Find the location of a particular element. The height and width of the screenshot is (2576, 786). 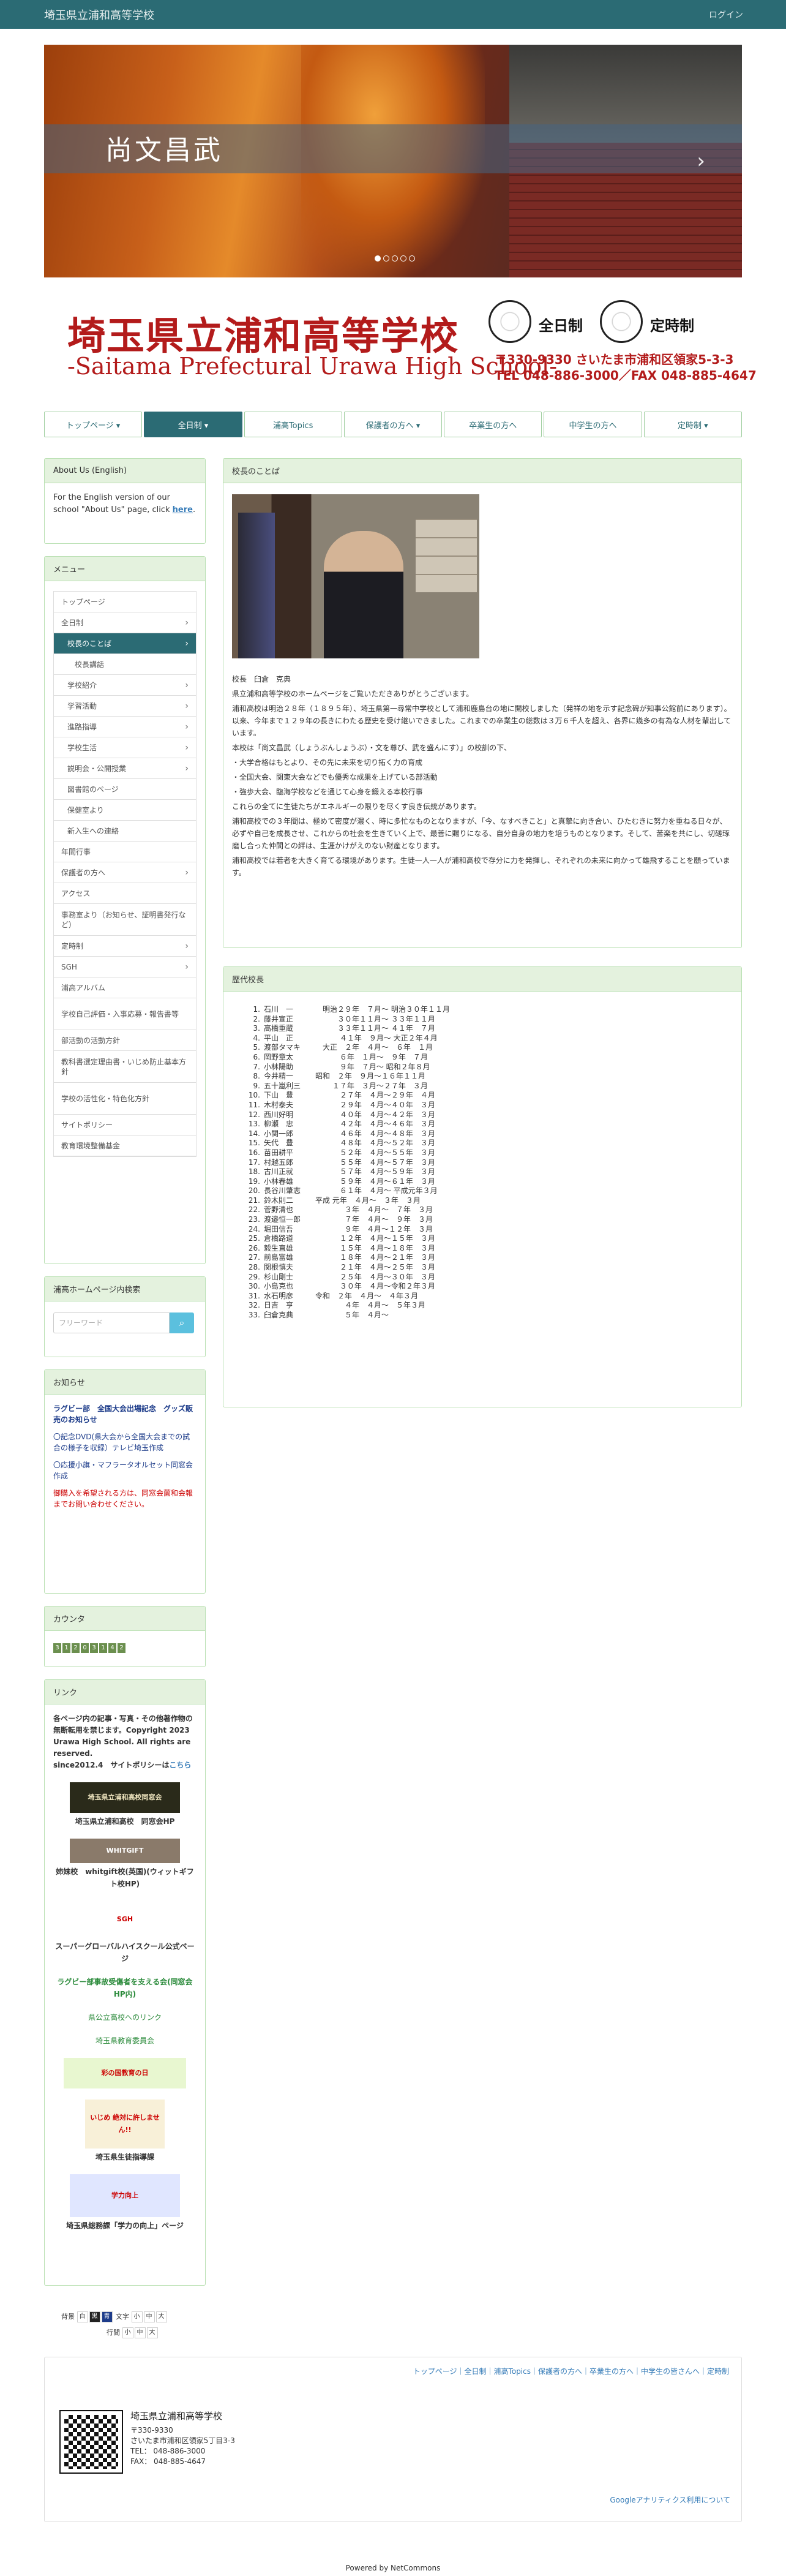

menu-item: 学校紹介 › is located at coordinates (125, 685).